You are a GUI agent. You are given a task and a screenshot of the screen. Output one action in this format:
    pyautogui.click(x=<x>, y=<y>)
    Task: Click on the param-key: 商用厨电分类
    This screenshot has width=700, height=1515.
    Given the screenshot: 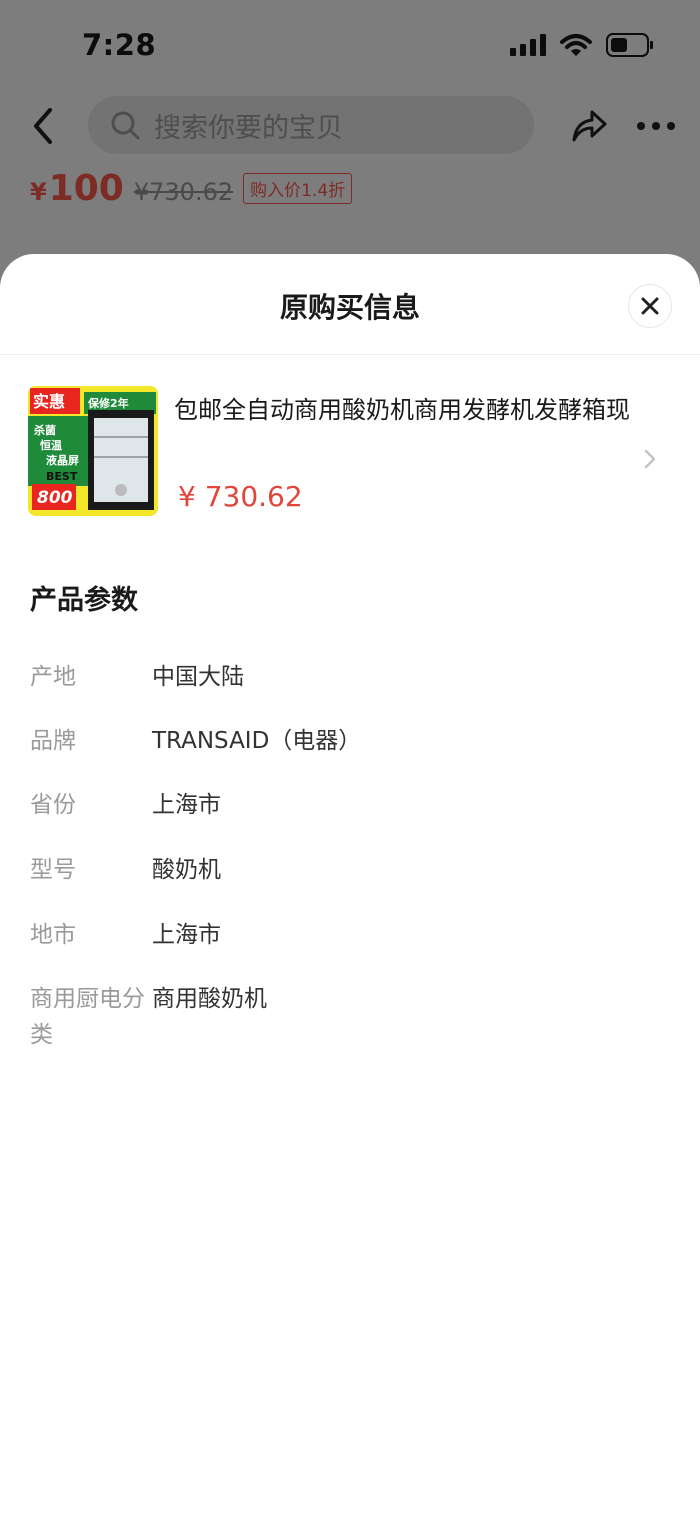 What is the action you would take?
    pyautogui.click(x=87, y=1017)
    